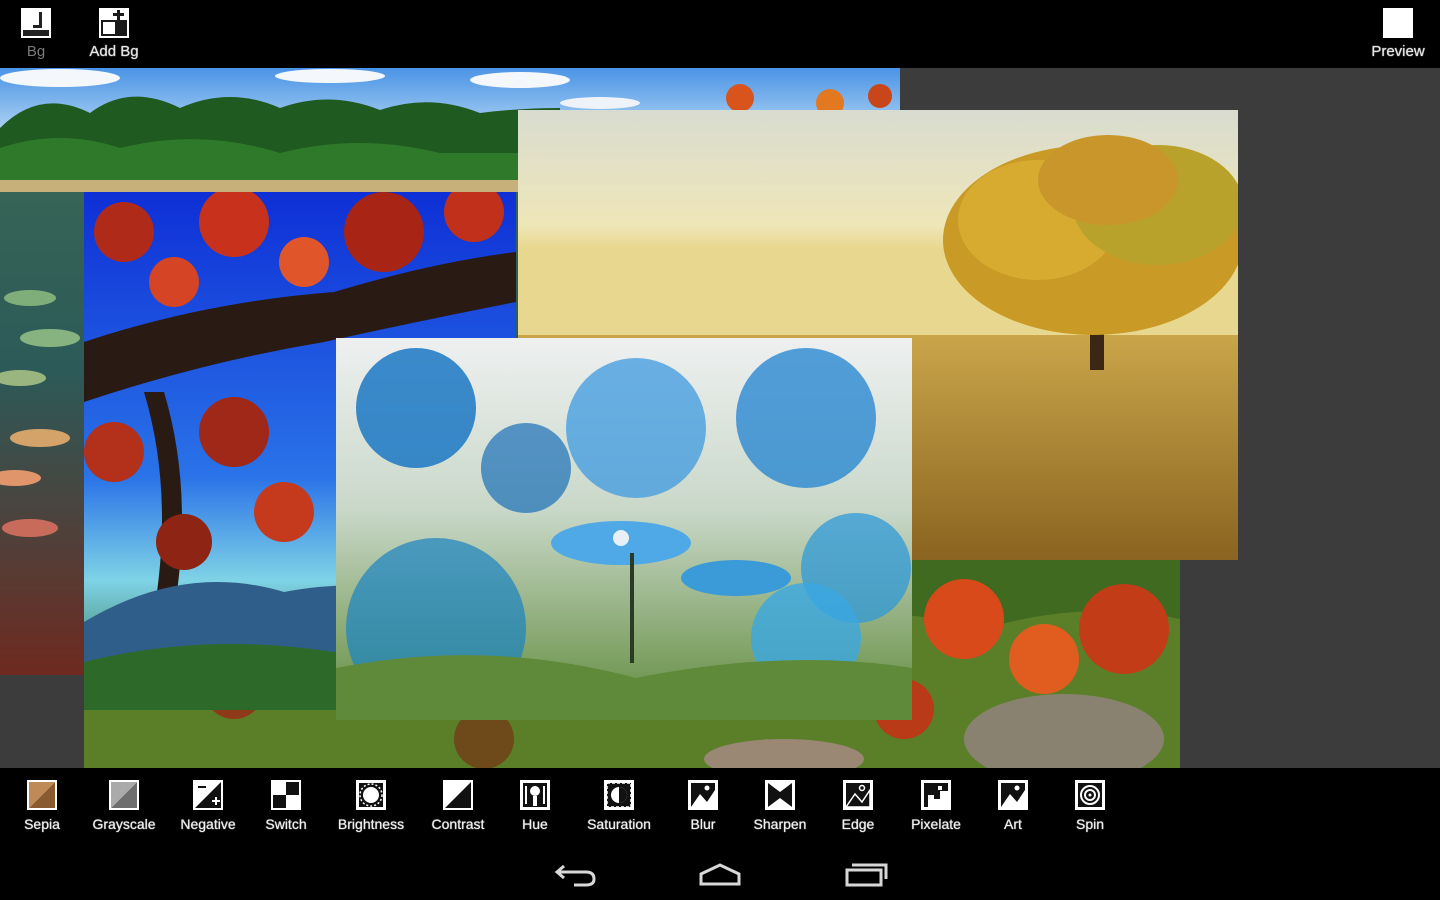 The image size is (1440, 900). I want to click on filter-spin-button: Spin, so click(1090, 808).